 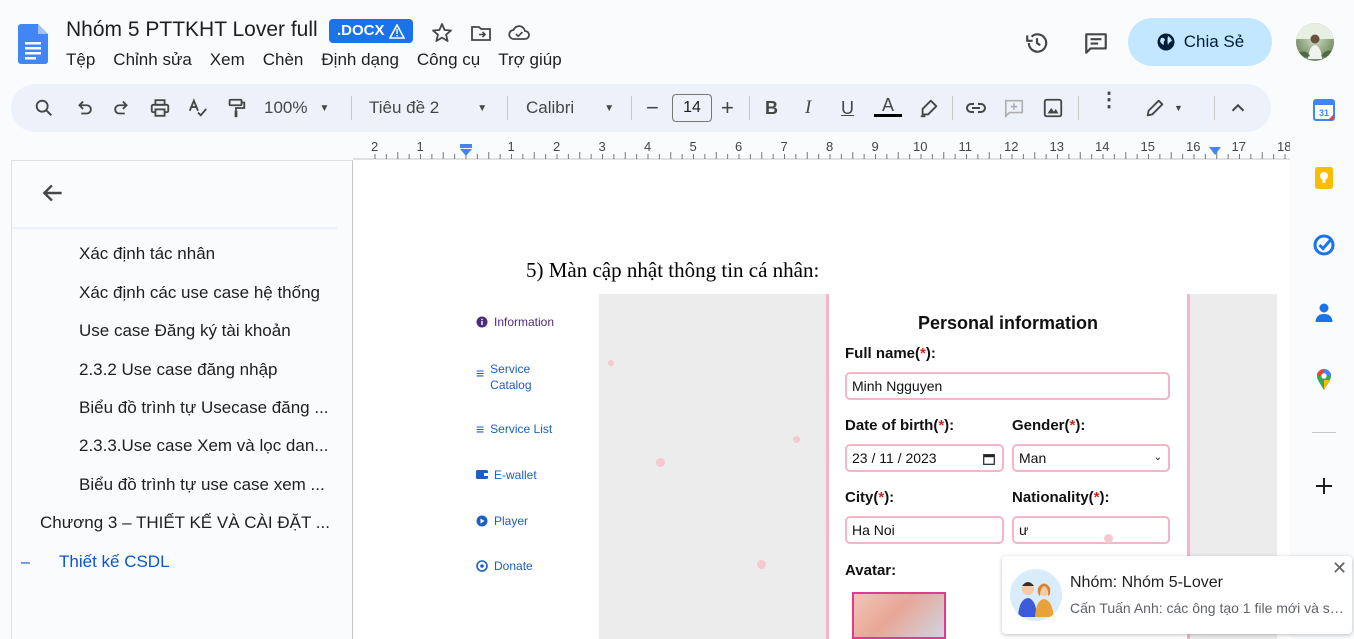 I want to click on group-people-icon, so click(x=1036, y=599).